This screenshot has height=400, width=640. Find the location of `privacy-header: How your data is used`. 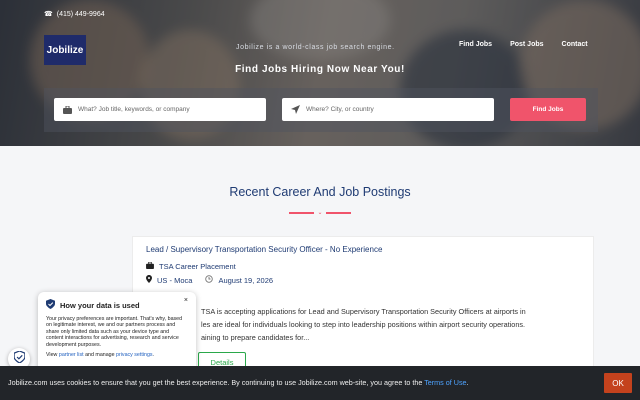

privacy-header: How your data is used is located at coordinates (117, 305).